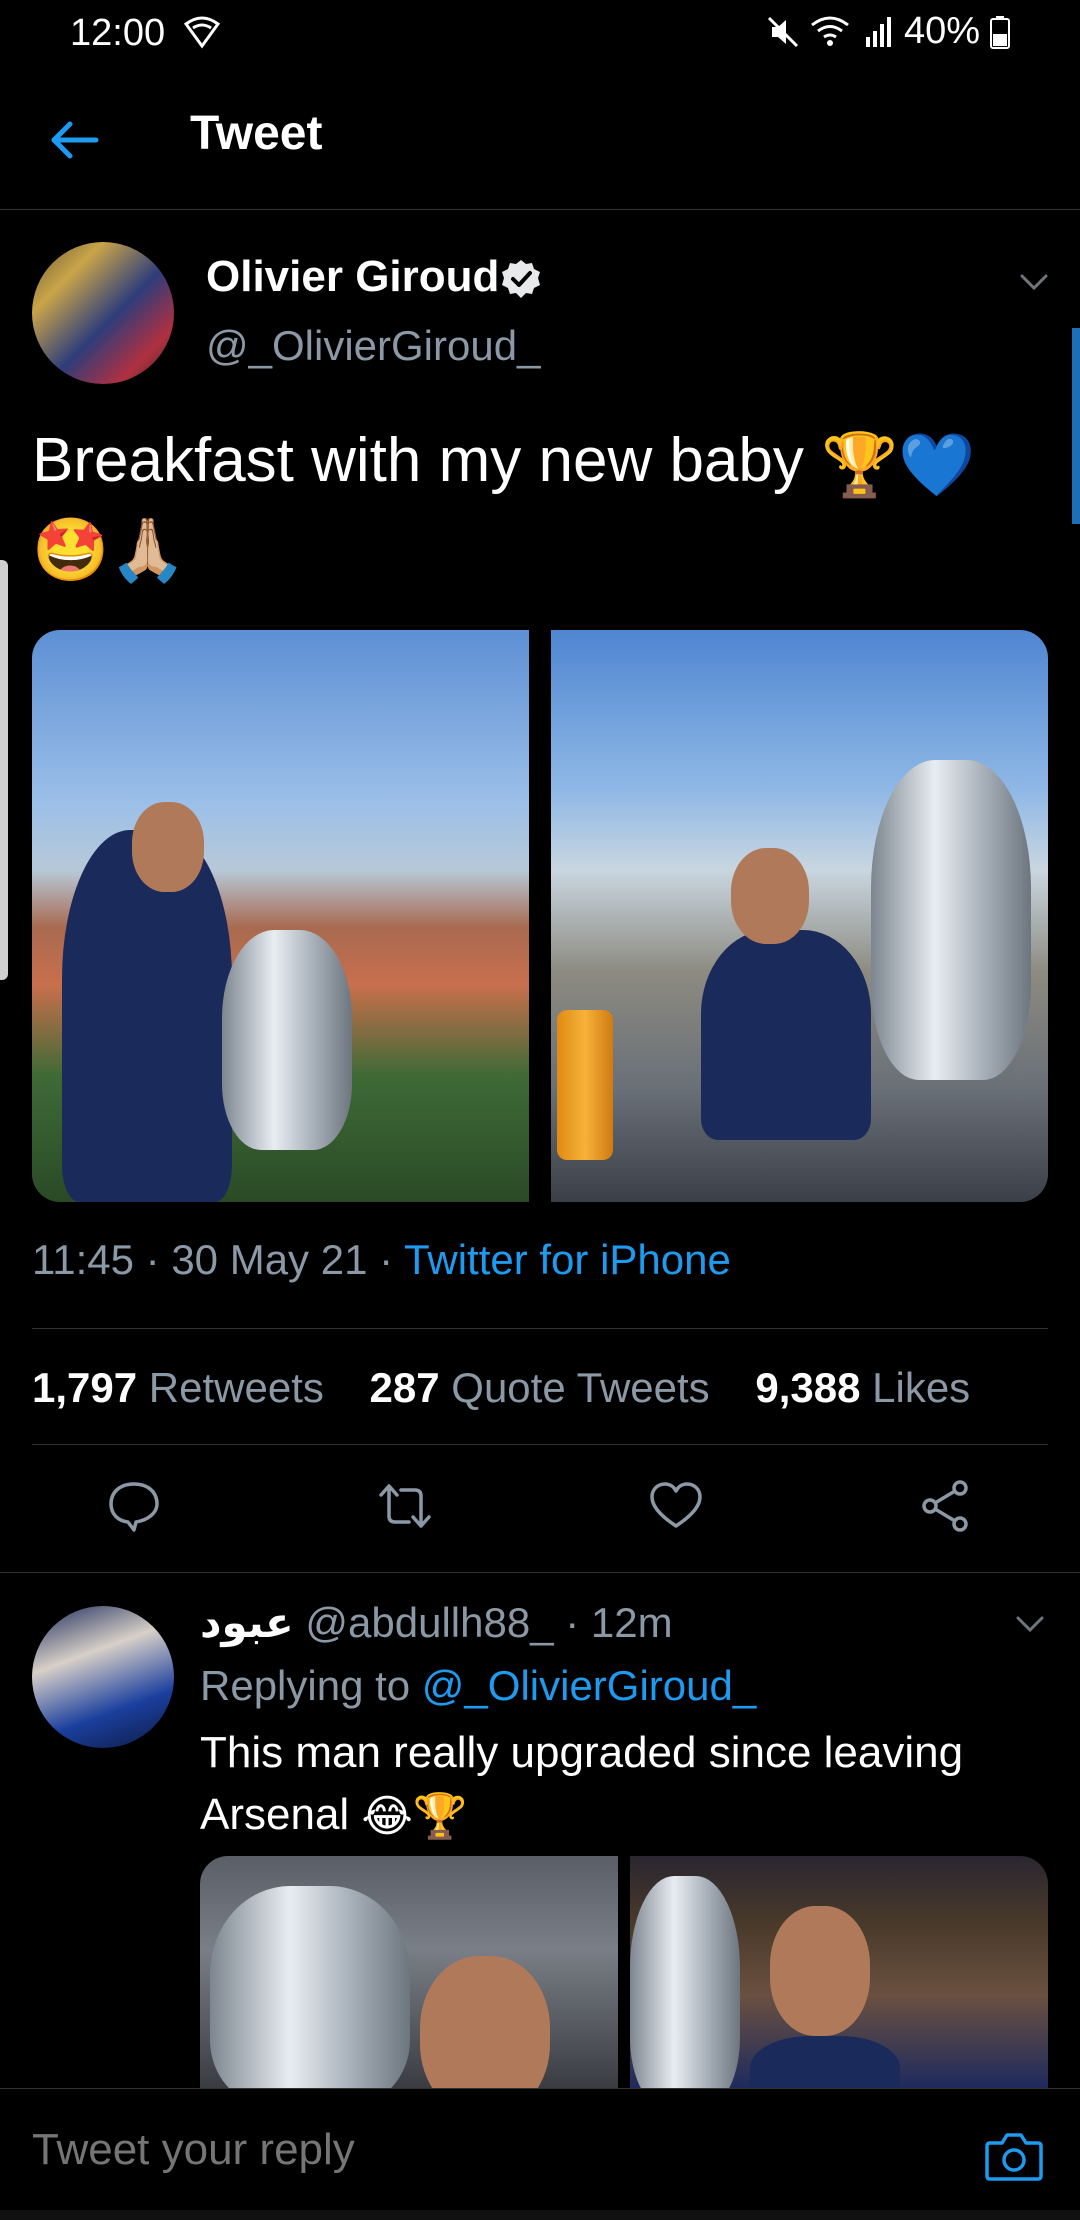 The image size is (1080, 2220). Describe the element at coordinates (134, 1506) in the screenshot. I see `reply-icon` at that location.